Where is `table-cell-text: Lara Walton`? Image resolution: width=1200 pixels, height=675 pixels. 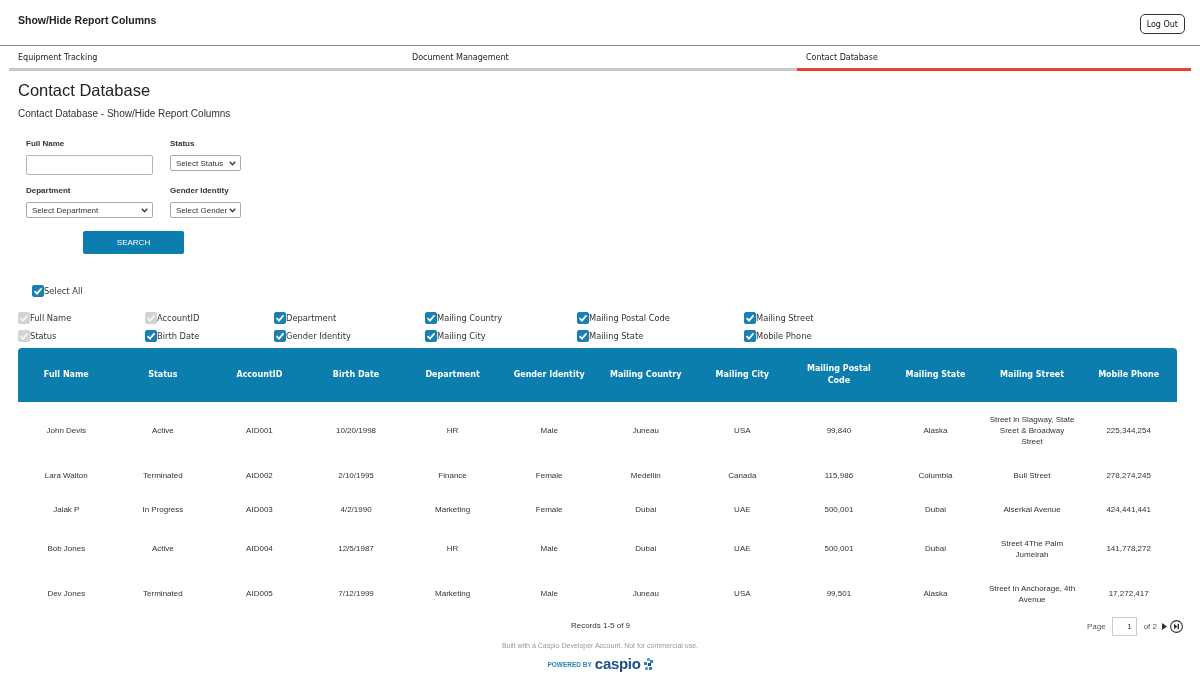
table-cell-text: Lara Walton is located at coordinates (66, 475).